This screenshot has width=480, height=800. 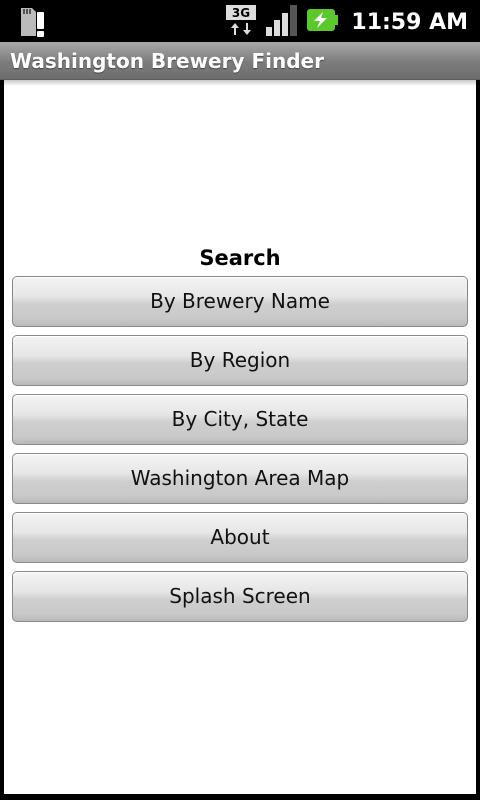 What do you see at coordinates (240, 478) in the screenshot?
I see `washington-area-map-button: Washington Area Map` at bounding box center [240, 478].